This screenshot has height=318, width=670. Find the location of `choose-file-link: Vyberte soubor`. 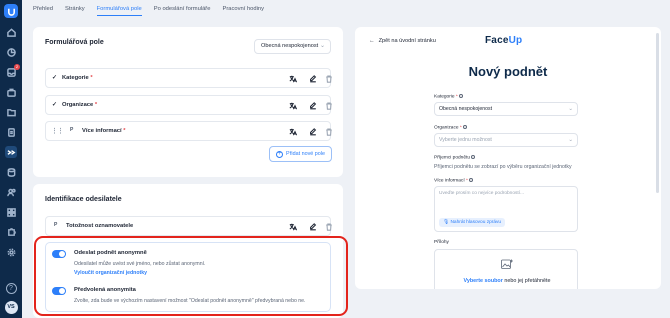

choose-file-link: Vyberte soubor is located at coordinates (482, 281).